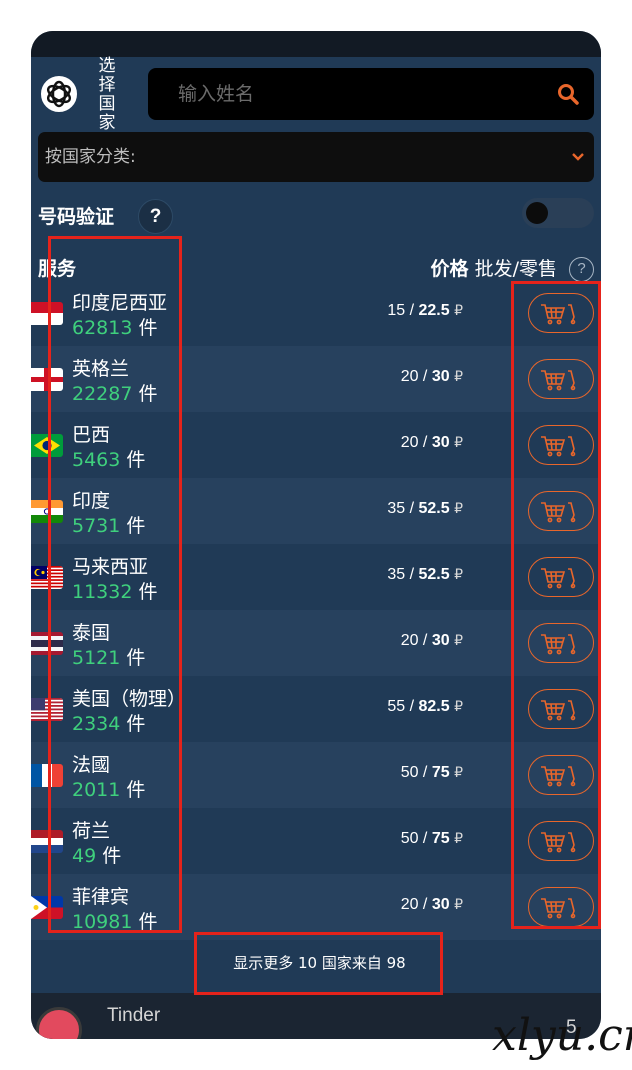 The image size is (632, 1070). What do you see at coordinates (316, 907) in the screenshot?
I see `country-row: 菲律宾 10981 件 20 / 30 ₽` at bounding box center [316, 907].